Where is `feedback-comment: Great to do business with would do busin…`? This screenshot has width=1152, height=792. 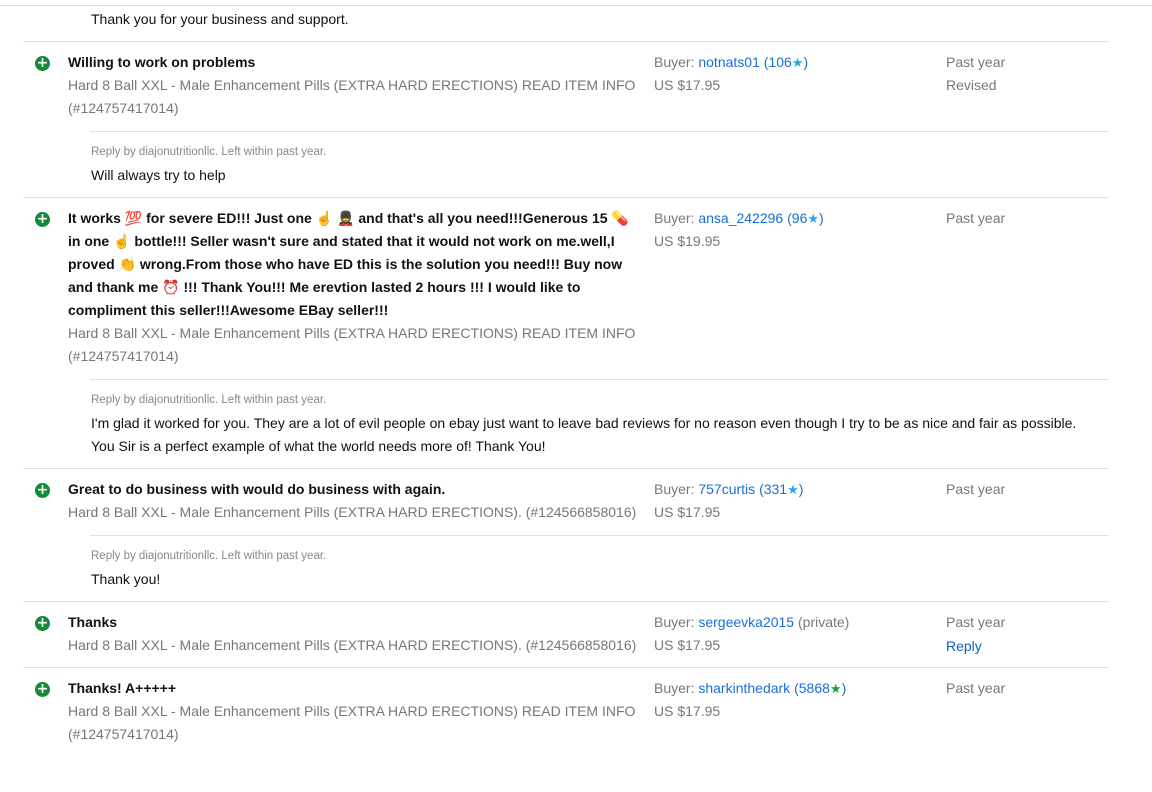
feedback-comment: Great to do business with would do busin… is located at coordinates (257, 489).